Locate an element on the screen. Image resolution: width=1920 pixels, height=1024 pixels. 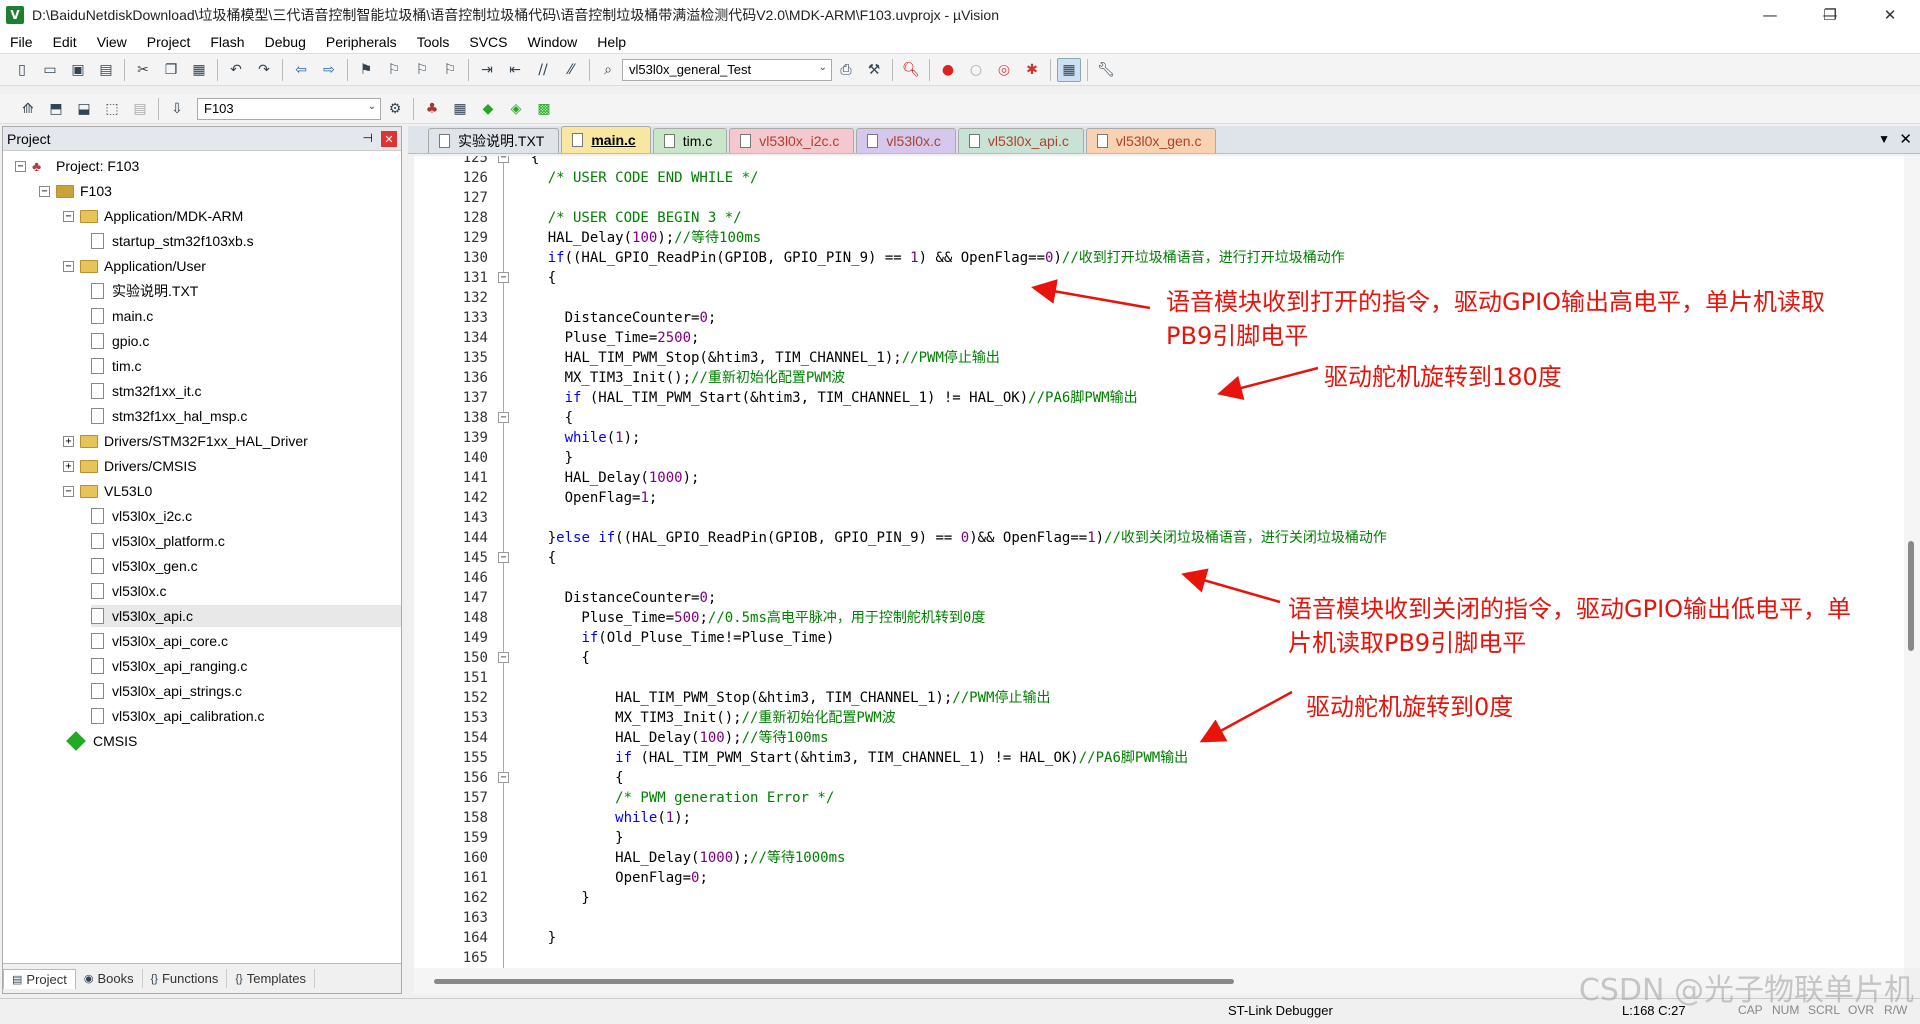
watermark: CSDN @光子物联单片机 is located at coordinates (1746, 990).